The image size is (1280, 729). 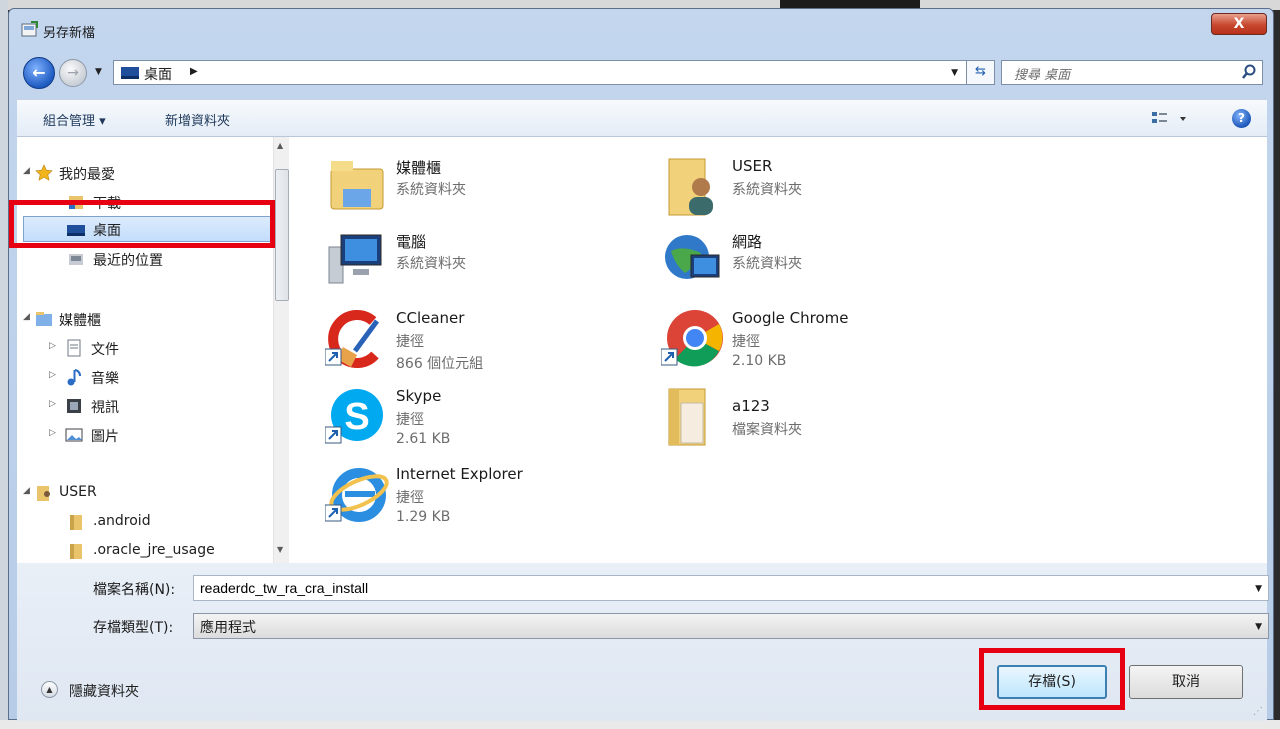 What do you see at coordinates (720, 588) in the screenshot?
I see `filename-input` at bounding box center [720, 588].